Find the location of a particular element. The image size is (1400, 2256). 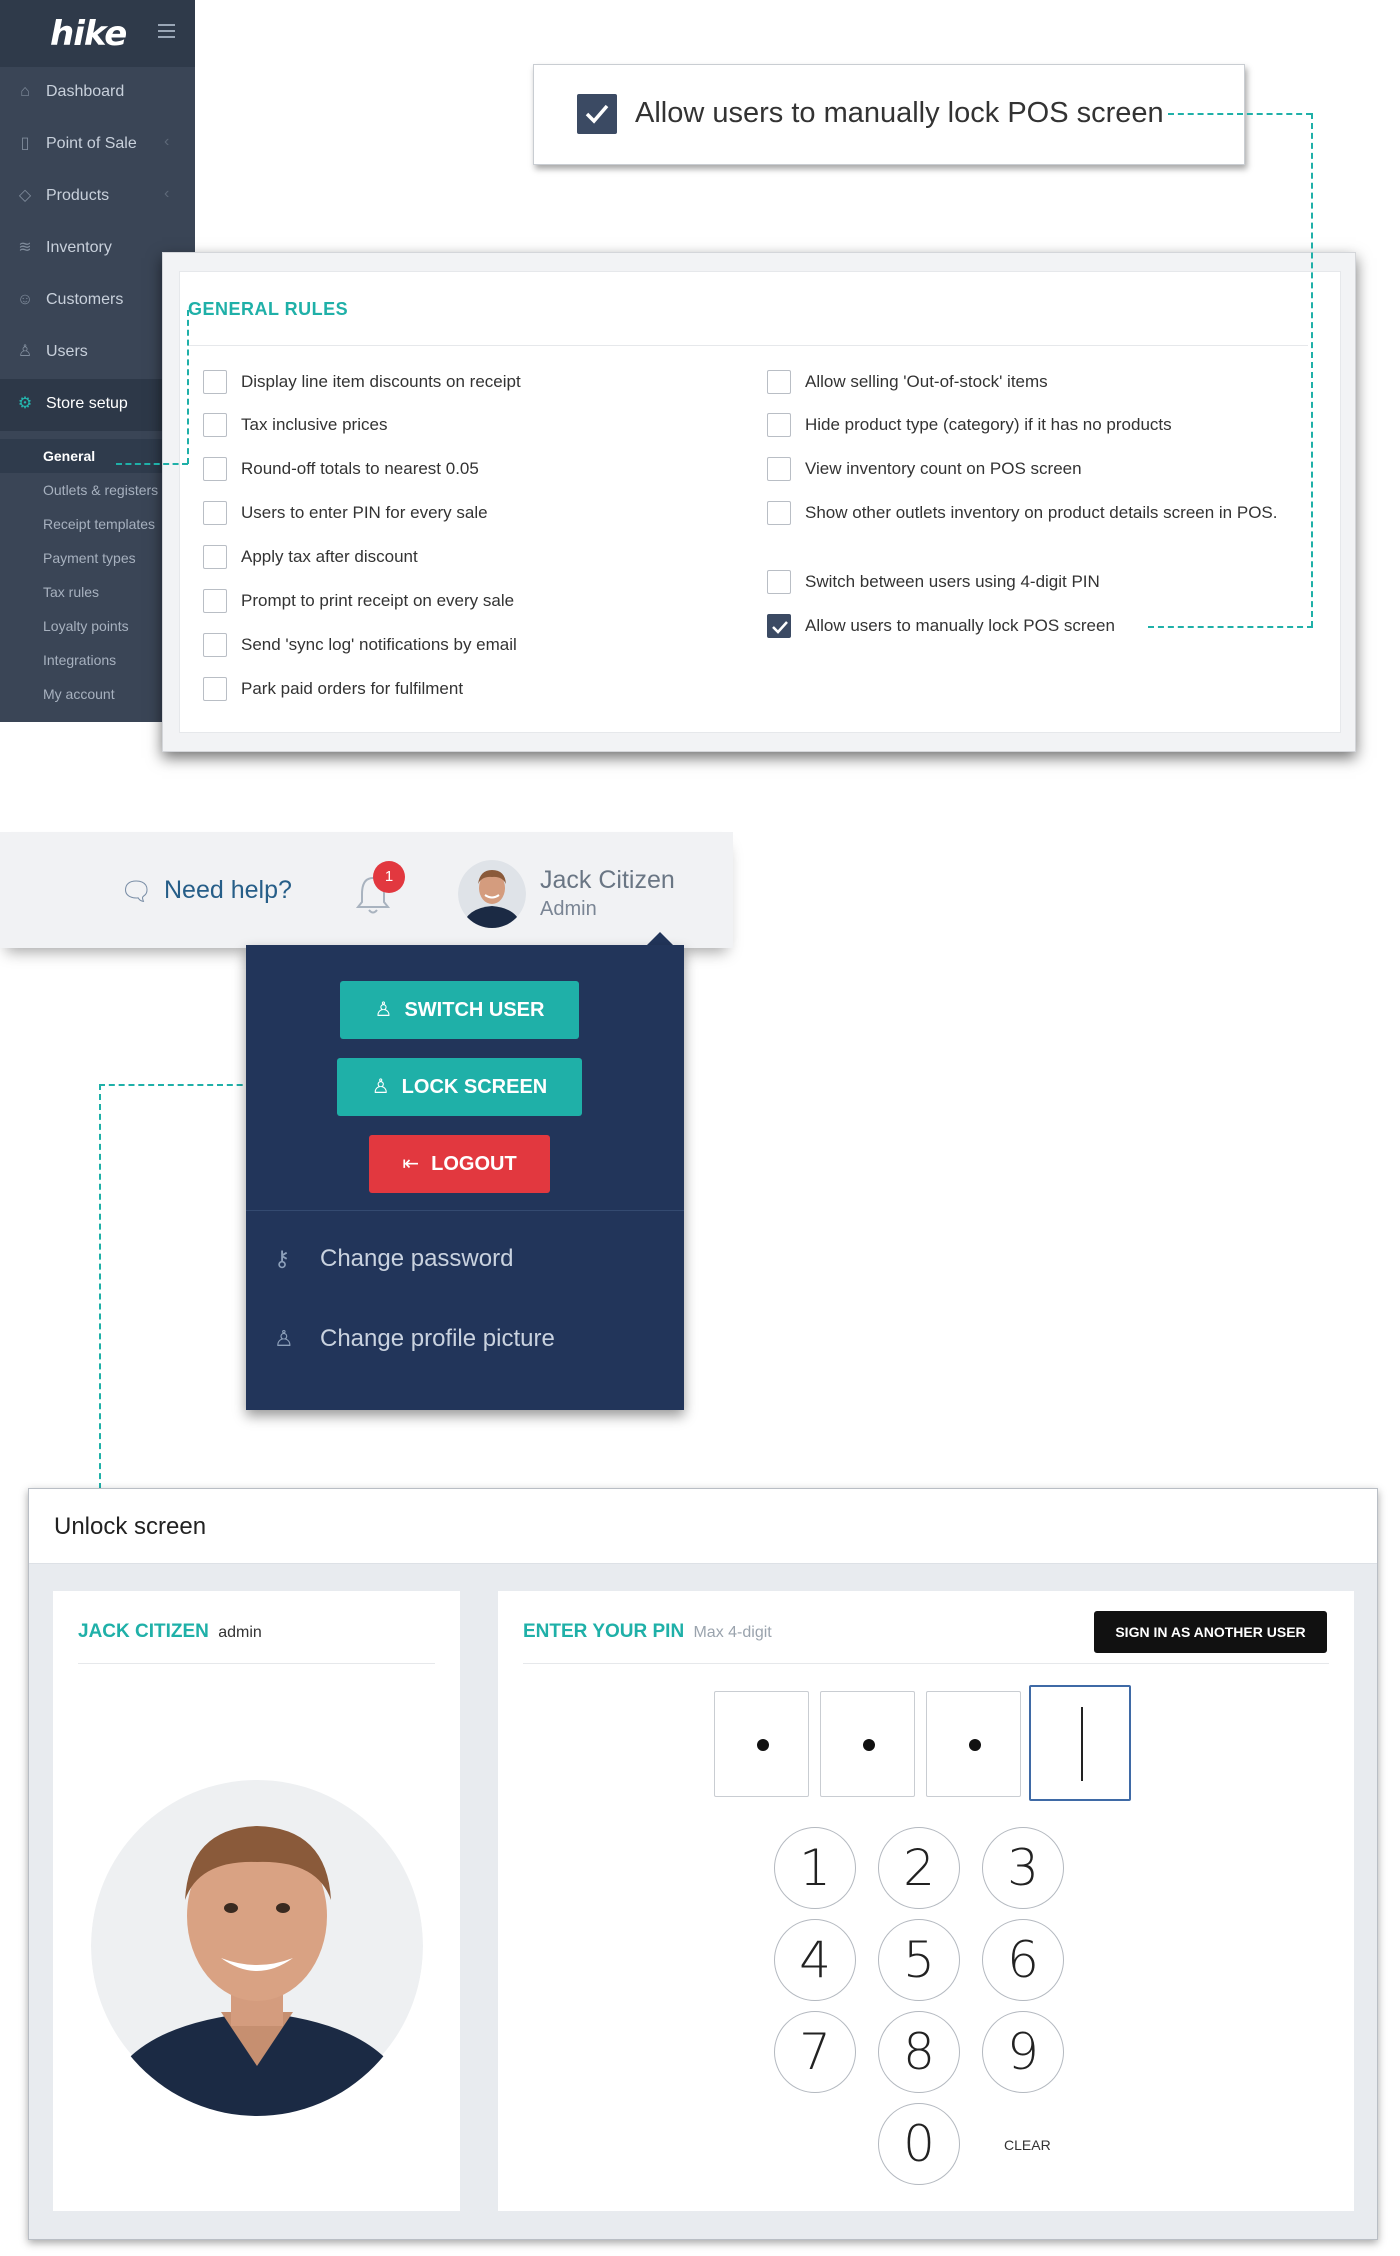

change-password-link: ⚷ Change password is located at coordinates (393, 1259).